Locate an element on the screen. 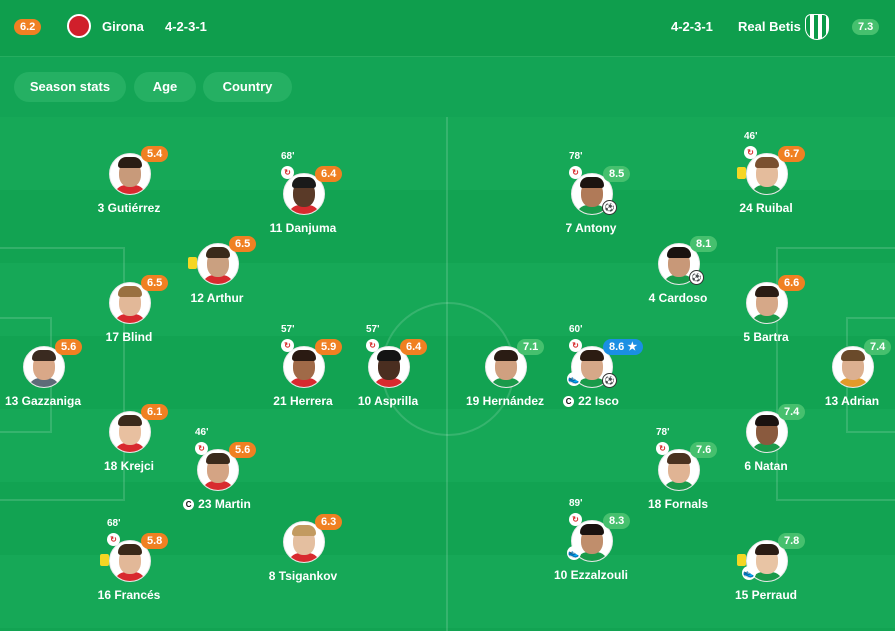  player-rating: 8.5 is located at coordinates (617, 174).